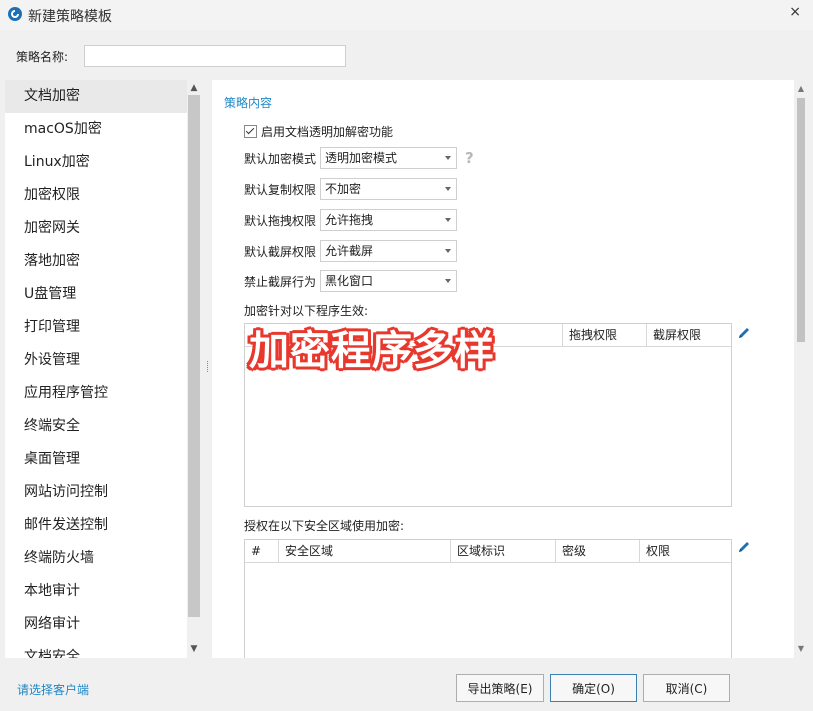  What do you see at coordinates (96, 393) in the screenshot?
I see `sidebar-item-application-control: 应用程序管控` at bounding box center [96, 393].